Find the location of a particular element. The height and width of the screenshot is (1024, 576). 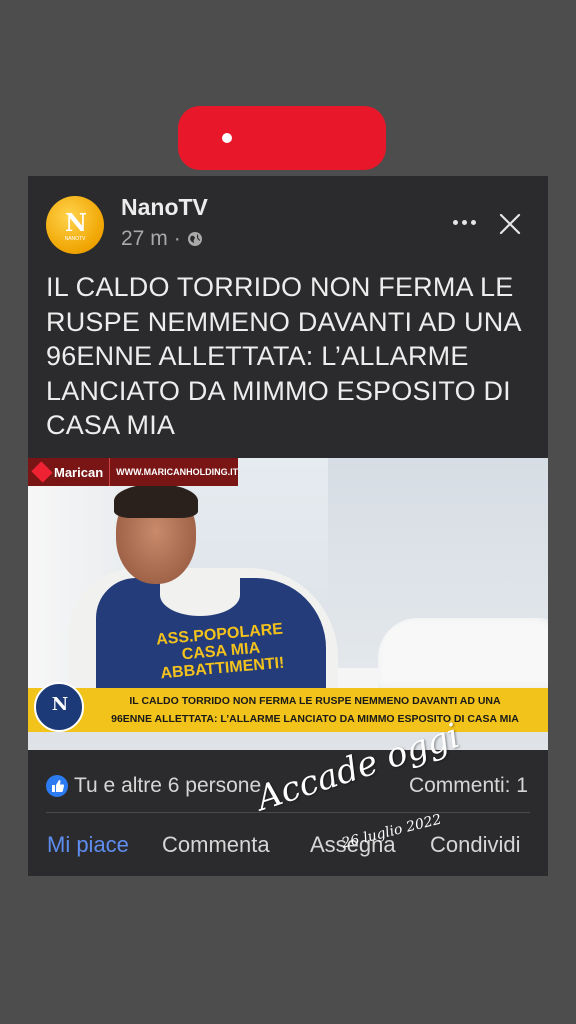

banner-logo-mark: N is located at coordinates (59, 704).